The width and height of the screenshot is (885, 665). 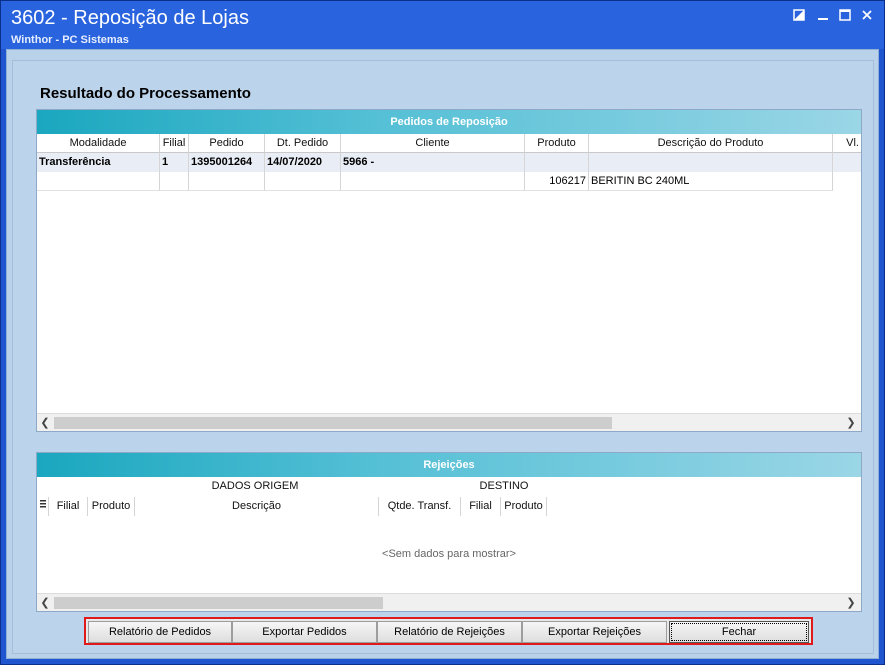 What do you see at coordinates (130, 18) in the screenshot?
I see `window-title: 3602 - Reposição de Lojas` at bounding box center [130, 18].